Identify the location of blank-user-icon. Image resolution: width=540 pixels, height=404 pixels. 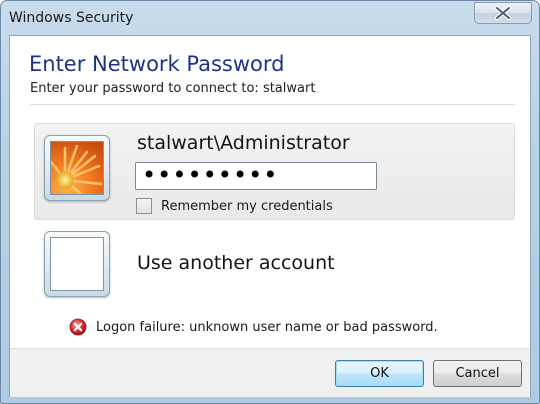
(77, 264).